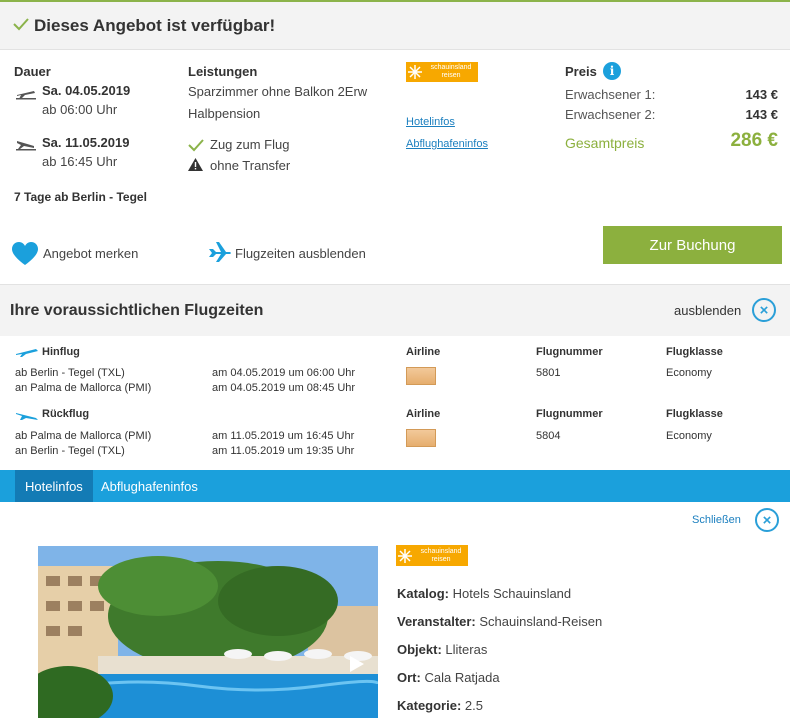 Image resolution: width=790 pixels, height=718 pixels. What do you see at coordinates (610, 94) in the screenshot?
I see `adult1-label: Erwachsener 1:` at bounding box center [610, 94].